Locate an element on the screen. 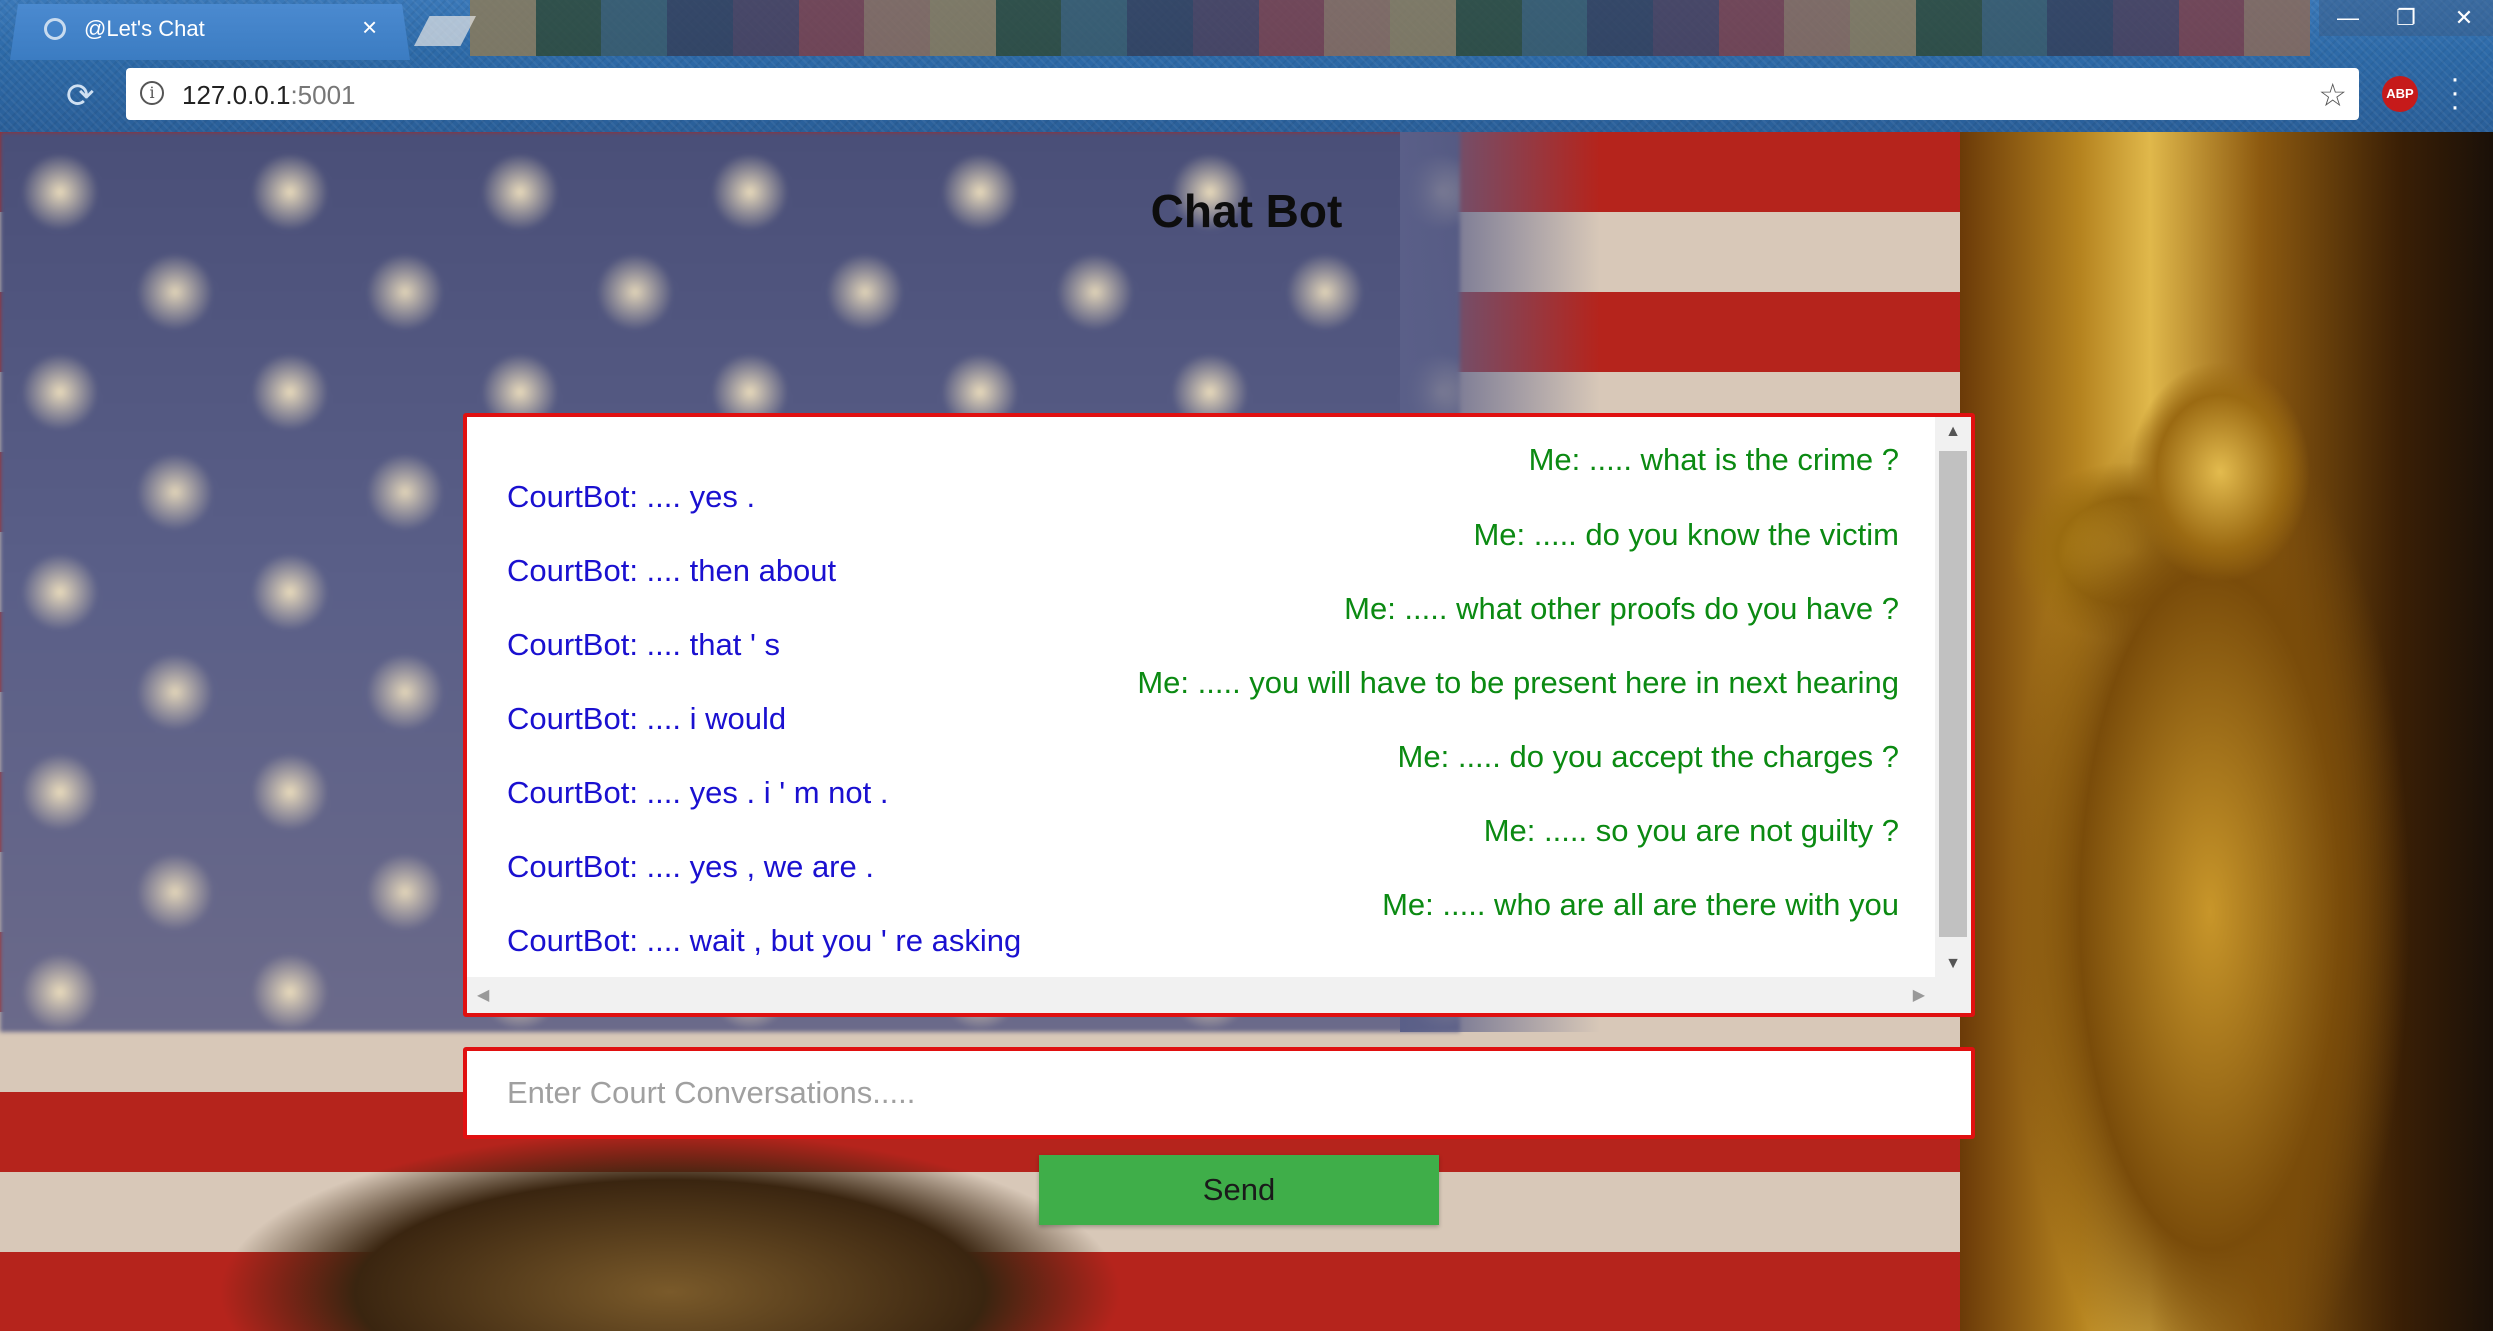 Image resolution: width=2493 pixels, height=1331 pixels. horizontal-scrollbar: ◀ ▶ is located at coordinates (1201, 995).